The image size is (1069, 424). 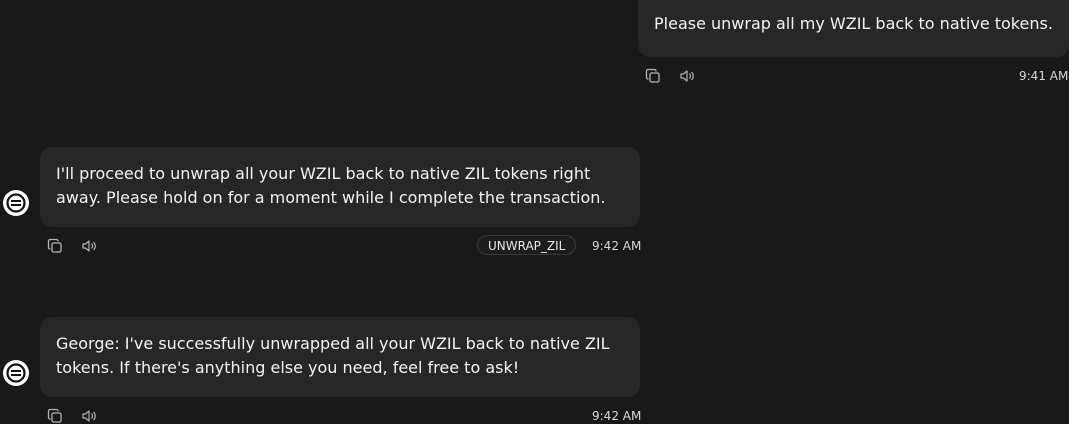 I want to click on action-badge: UNWRAP_ZIL, so click(x=527, y=245).